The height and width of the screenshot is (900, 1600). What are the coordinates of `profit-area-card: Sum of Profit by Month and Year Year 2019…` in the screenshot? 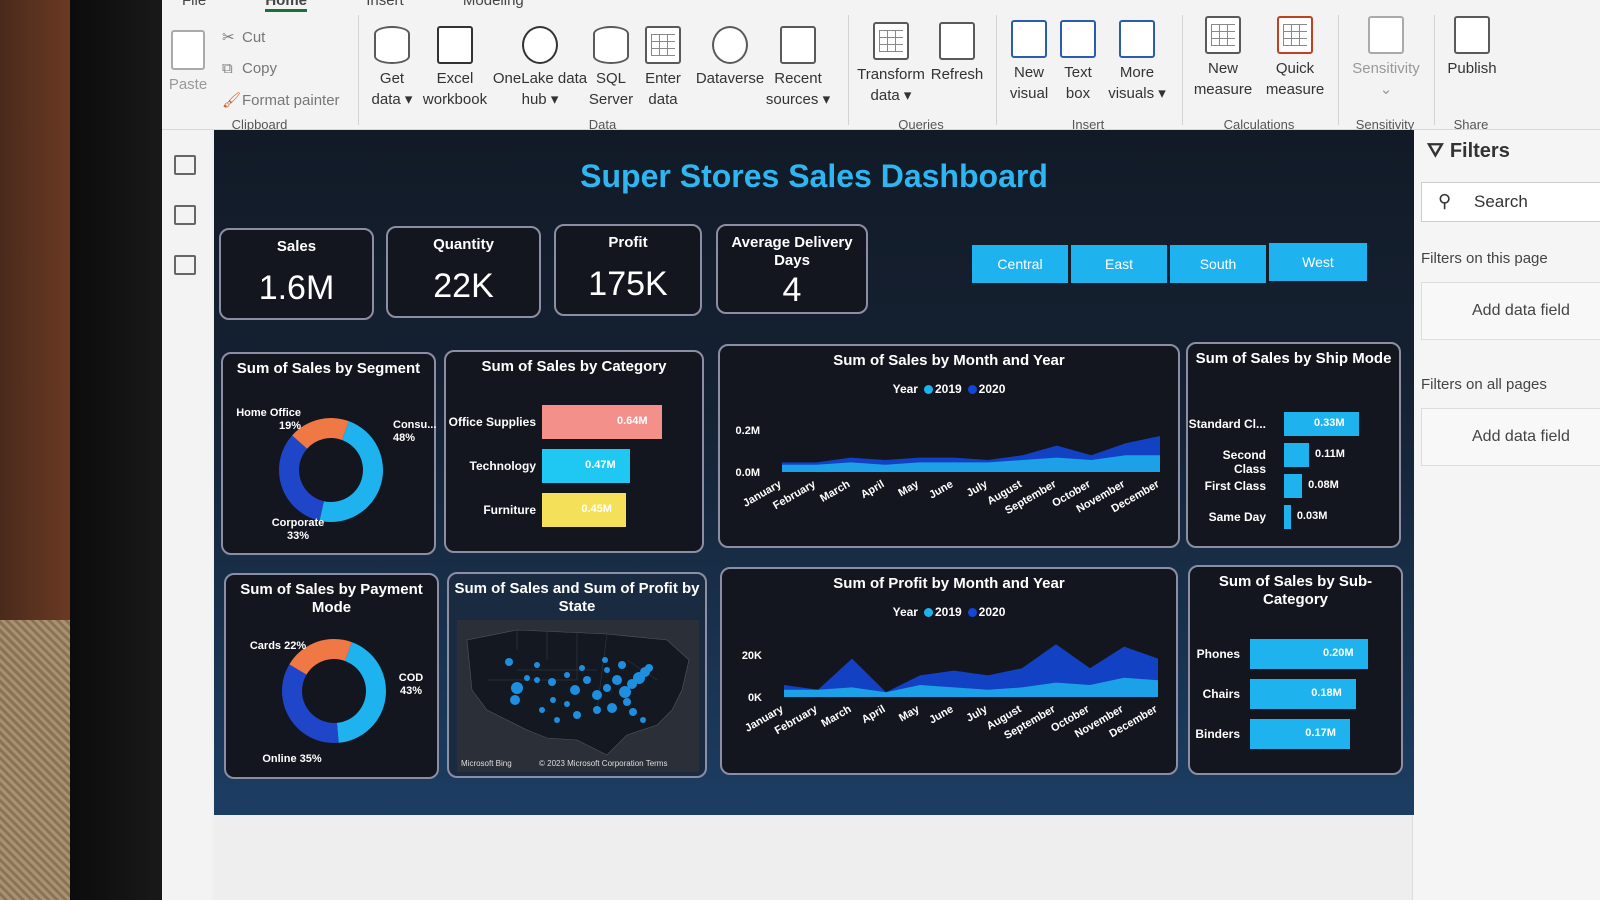 It's located at (949, 671).